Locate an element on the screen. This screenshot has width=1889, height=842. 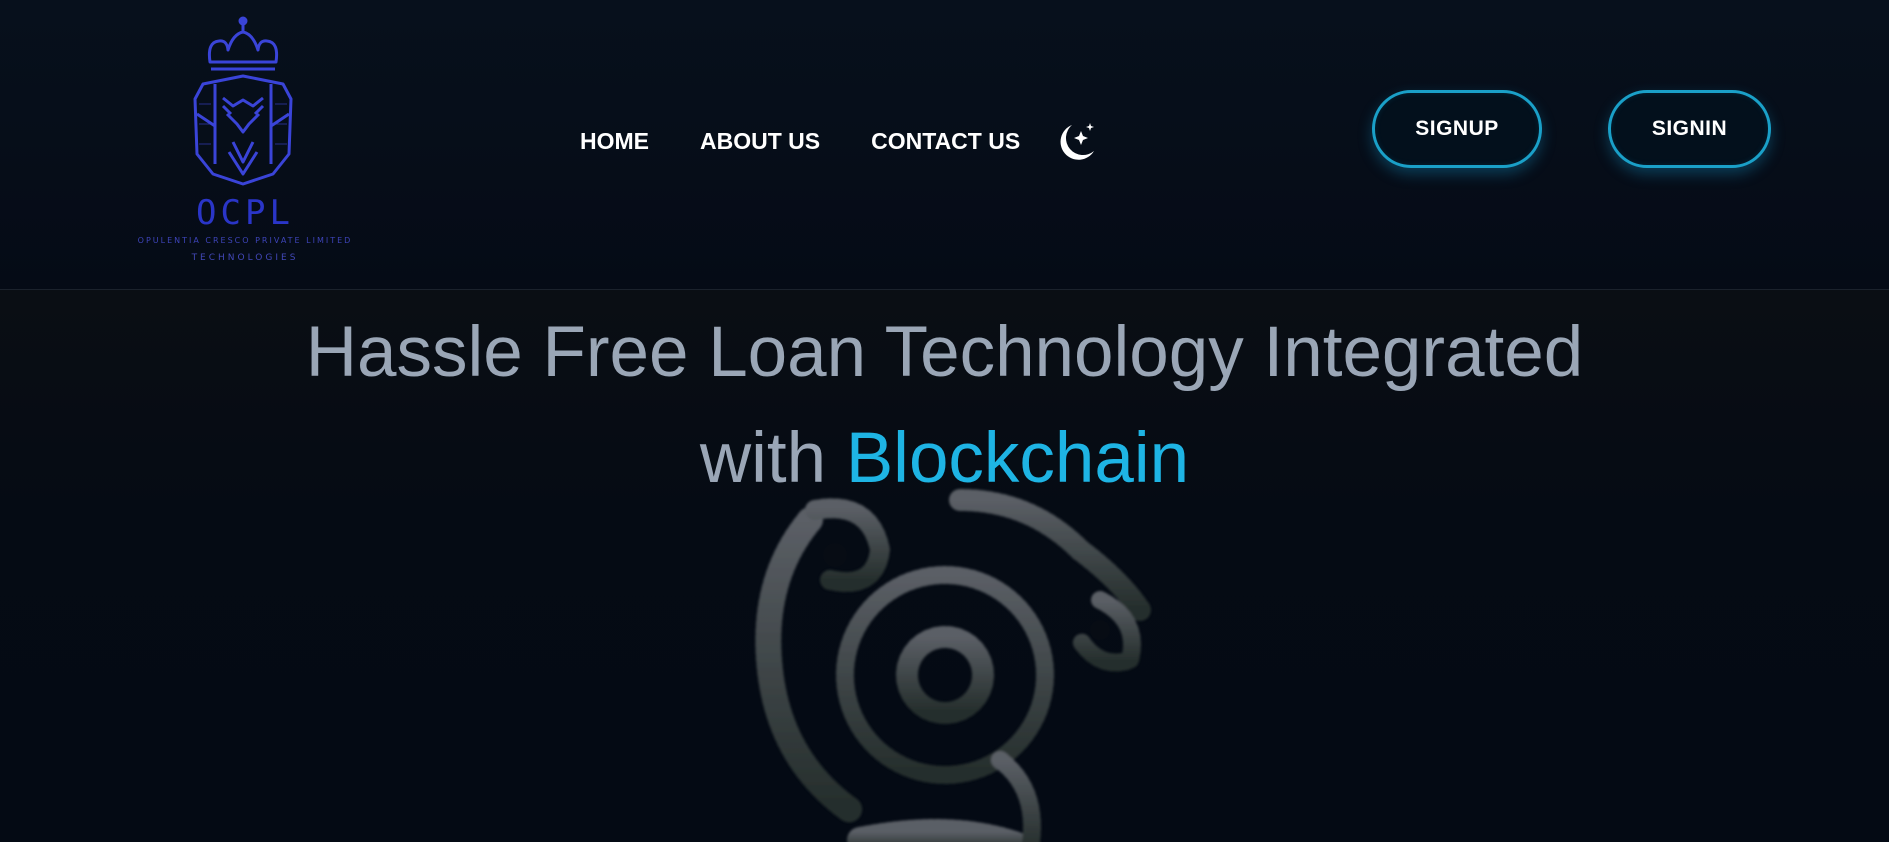
signup-button: SIGNUP is located at coordinates (1457, 129).